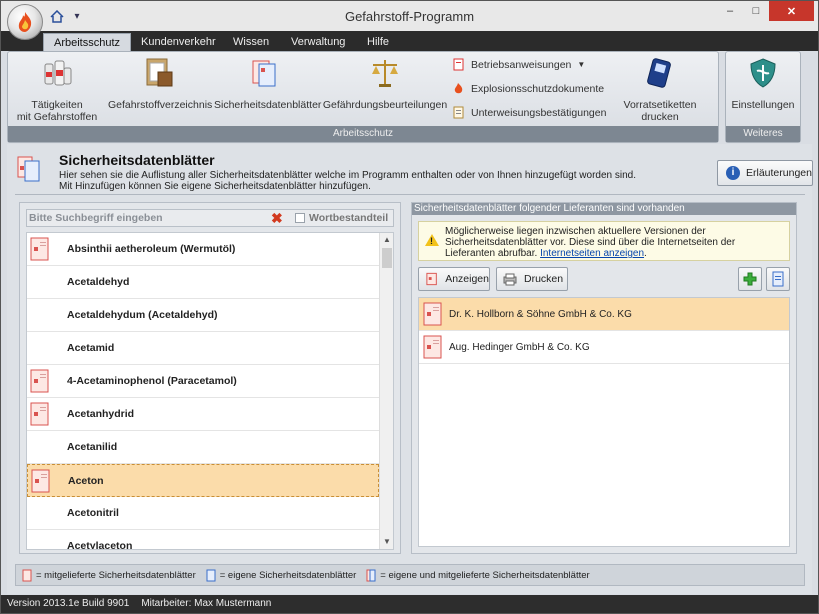 This screenshot has width=819, height=614. I want to click on minimize-button: –, so click(730, 11).